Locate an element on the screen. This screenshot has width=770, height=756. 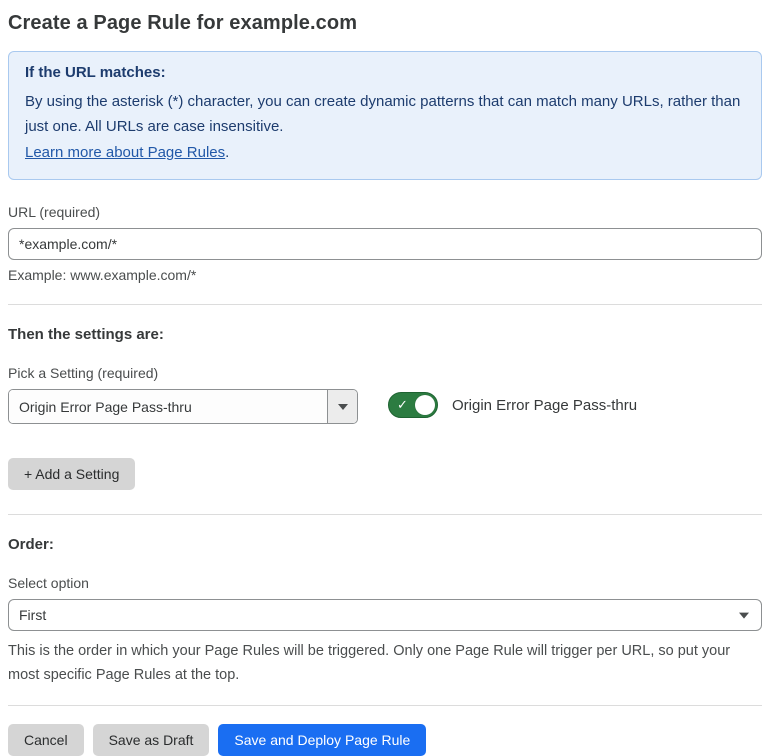
toggle-knob is located at coordinates (425, 405).